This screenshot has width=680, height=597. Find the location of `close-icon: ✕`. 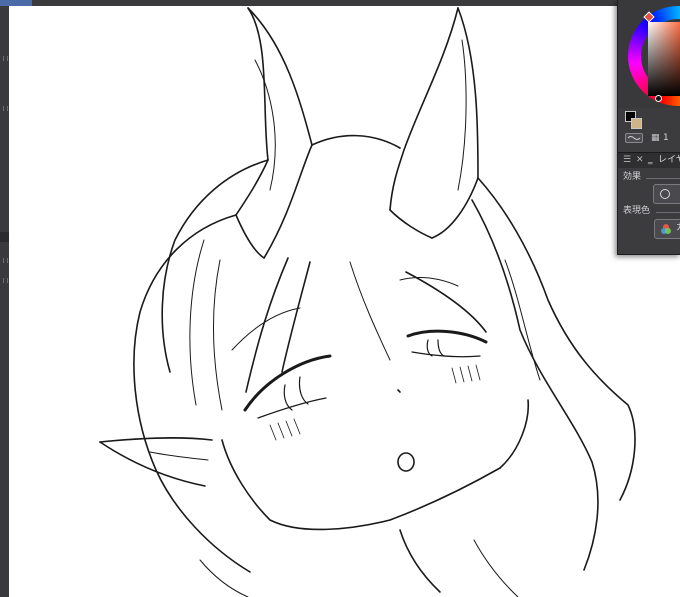

close-icon: ✕ is located at coordinates (640, 160).